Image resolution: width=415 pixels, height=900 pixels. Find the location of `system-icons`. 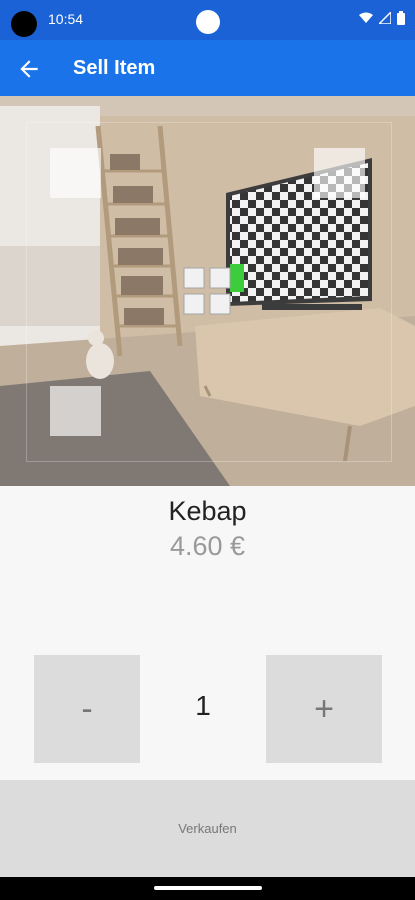

system-icons is located at coordinates (382, 18).